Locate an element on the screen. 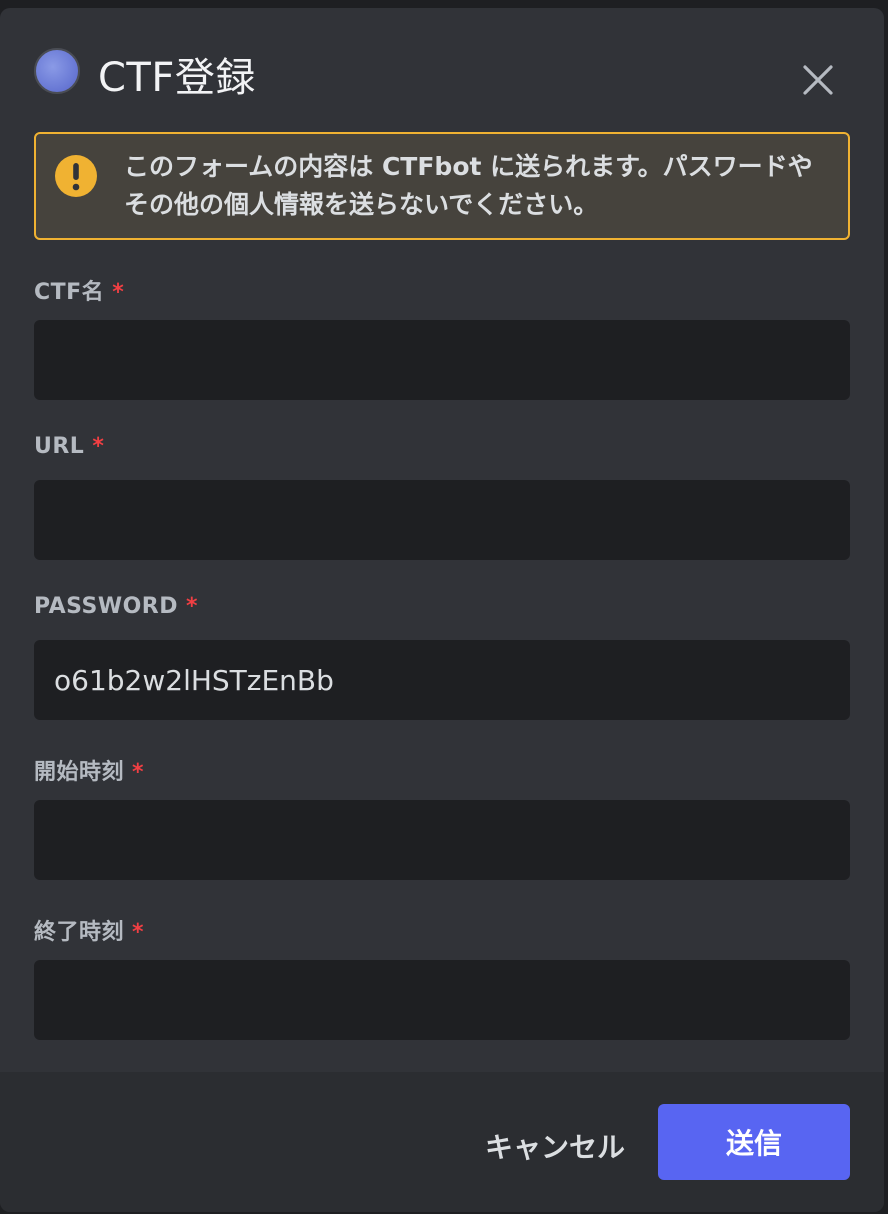 This screenshot has height=1214, width=888. close-button is located at coordinates (818, 80).